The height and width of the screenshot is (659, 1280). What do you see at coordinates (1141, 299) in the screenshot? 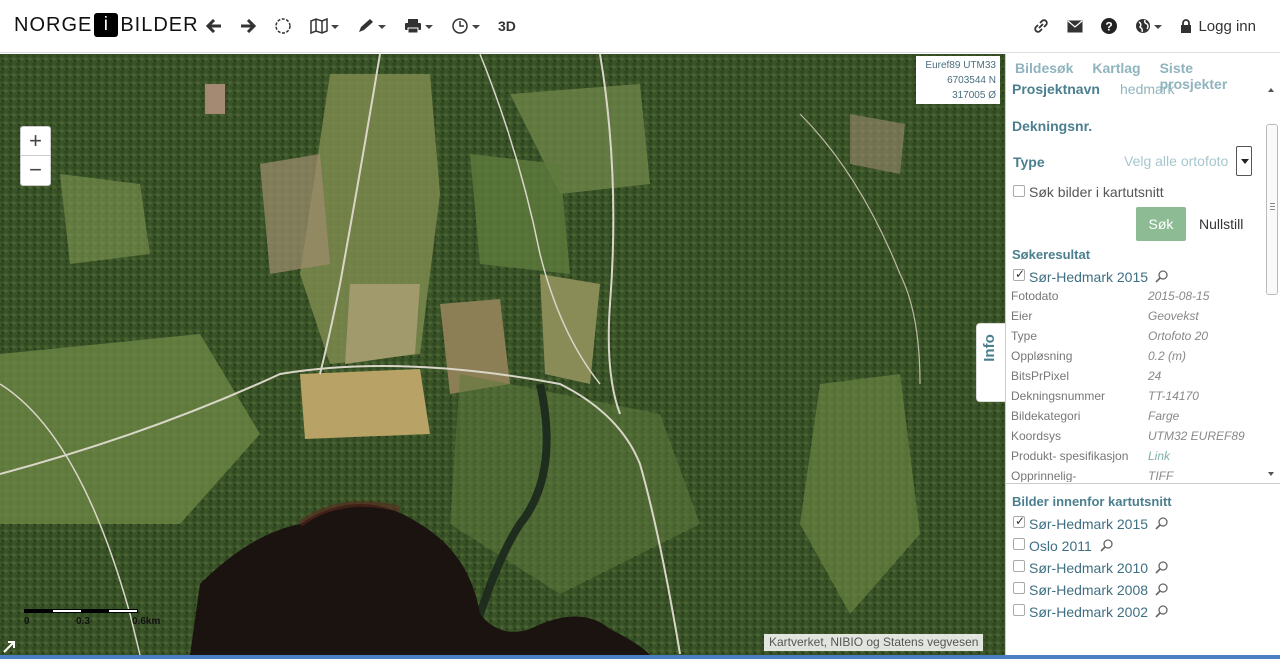
I see `metadata-row: Fotodato 2015-08-15` at bounding box center [1141, 299].